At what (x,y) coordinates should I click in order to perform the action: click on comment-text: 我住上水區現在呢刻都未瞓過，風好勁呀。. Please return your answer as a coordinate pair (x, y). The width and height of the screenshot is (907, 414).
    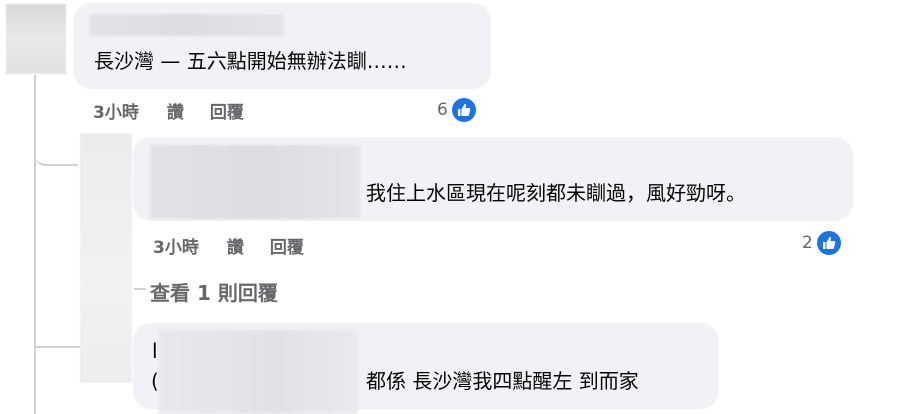
    Looking at the image, I should click on (556, 193).